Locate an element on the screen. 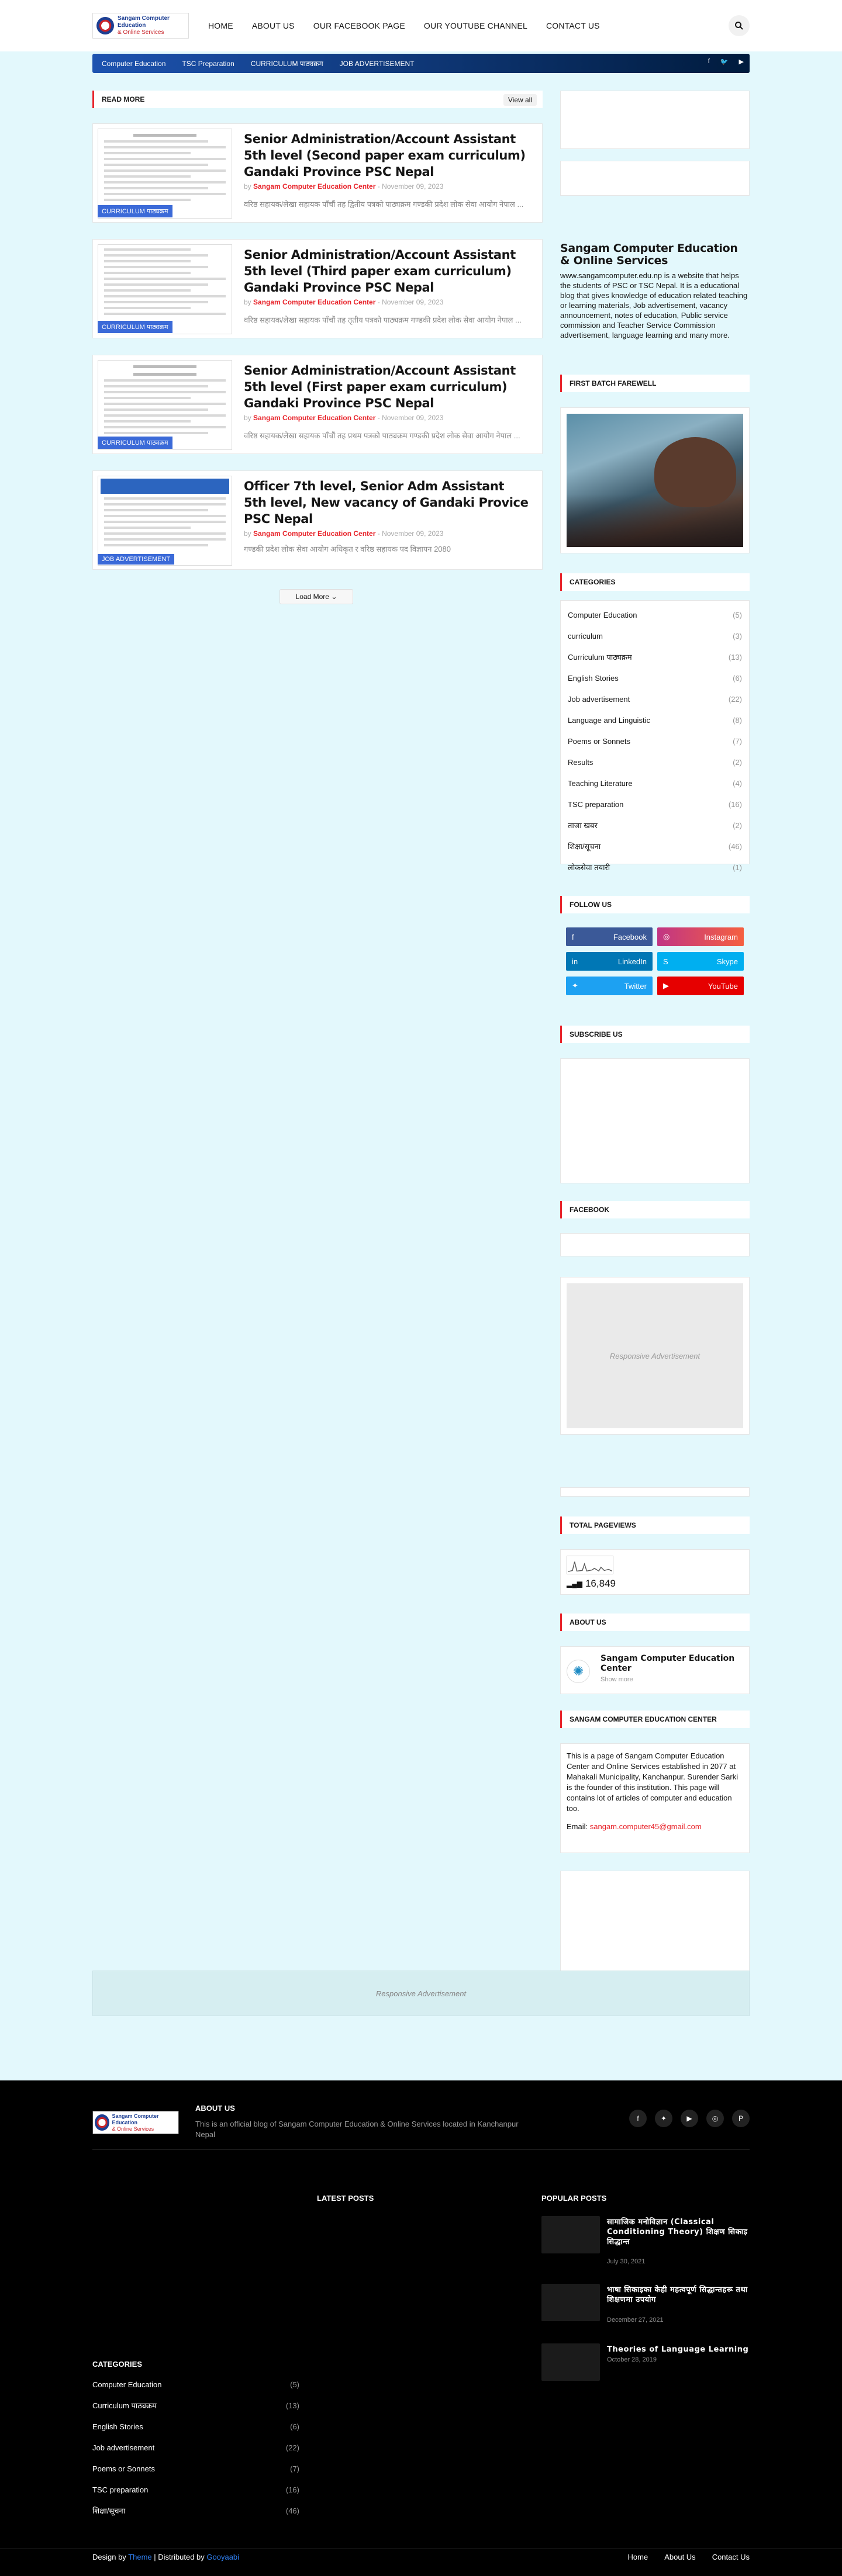  load-more-button: Load More ⌄ is located at coordinates (316, 596).